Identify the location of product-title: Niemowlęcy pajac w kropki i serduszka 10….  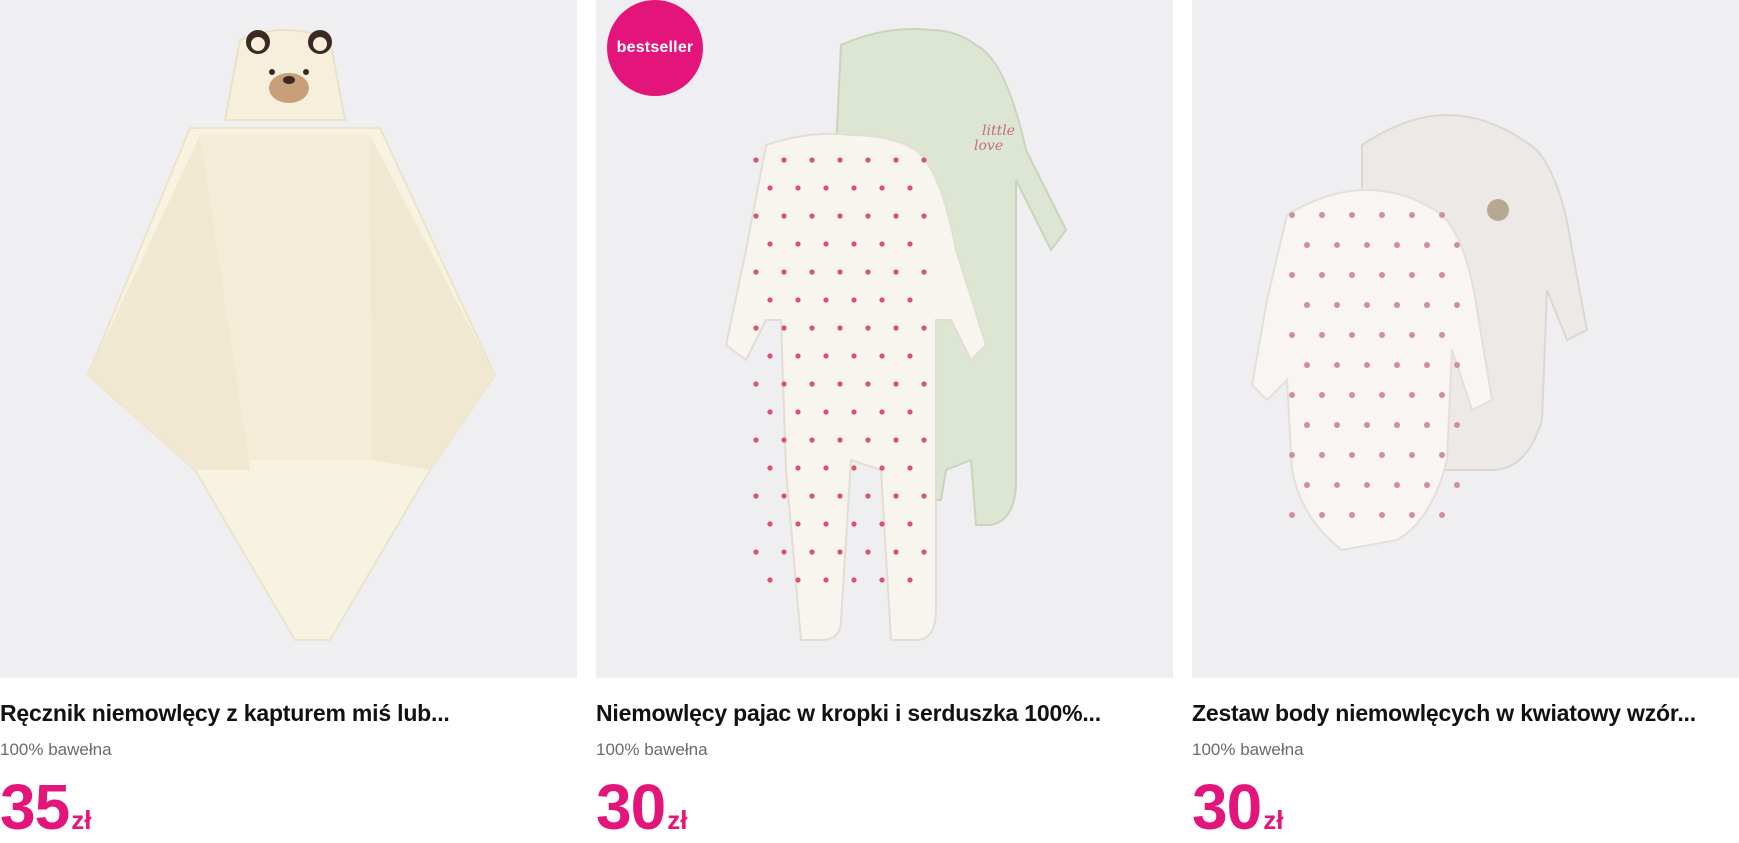
(884, 713).